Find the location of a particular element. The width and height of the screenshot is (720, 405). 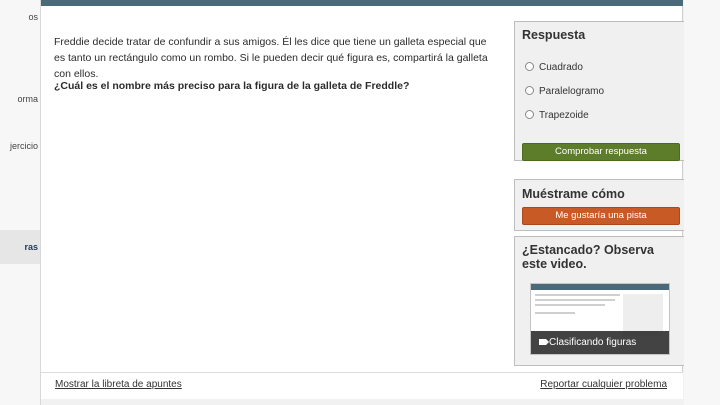

answer-option-label: Cuadrado is located at coordinates (561, 67).